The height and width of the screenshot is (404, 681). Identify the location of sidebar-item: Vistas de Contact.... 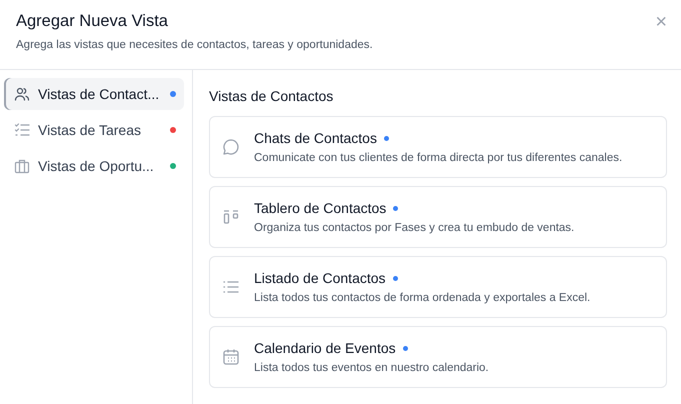
(94, 94).